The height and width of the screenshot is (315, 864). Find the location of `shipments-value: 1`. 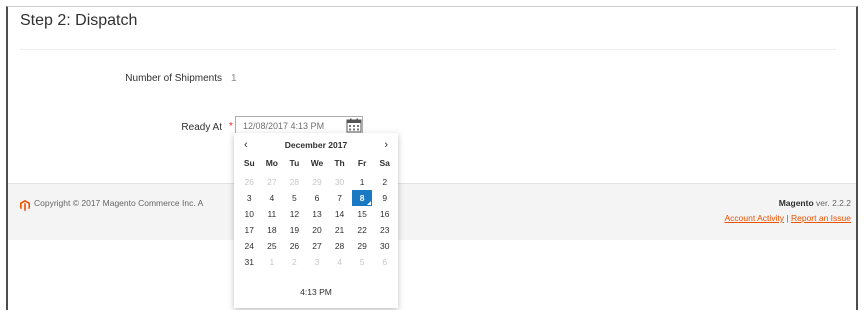

shipments-value: 1 is located at coordinates (234, 78).